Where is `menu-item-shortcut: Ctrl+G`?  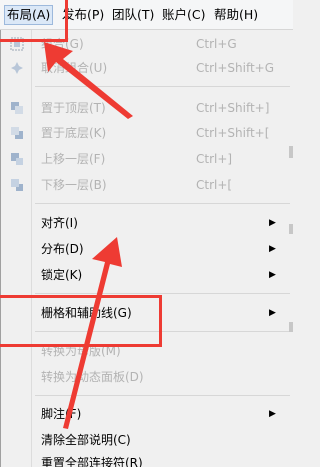
menu-item-shortcut: Ctrl+G is located at coordinates (216, 44).